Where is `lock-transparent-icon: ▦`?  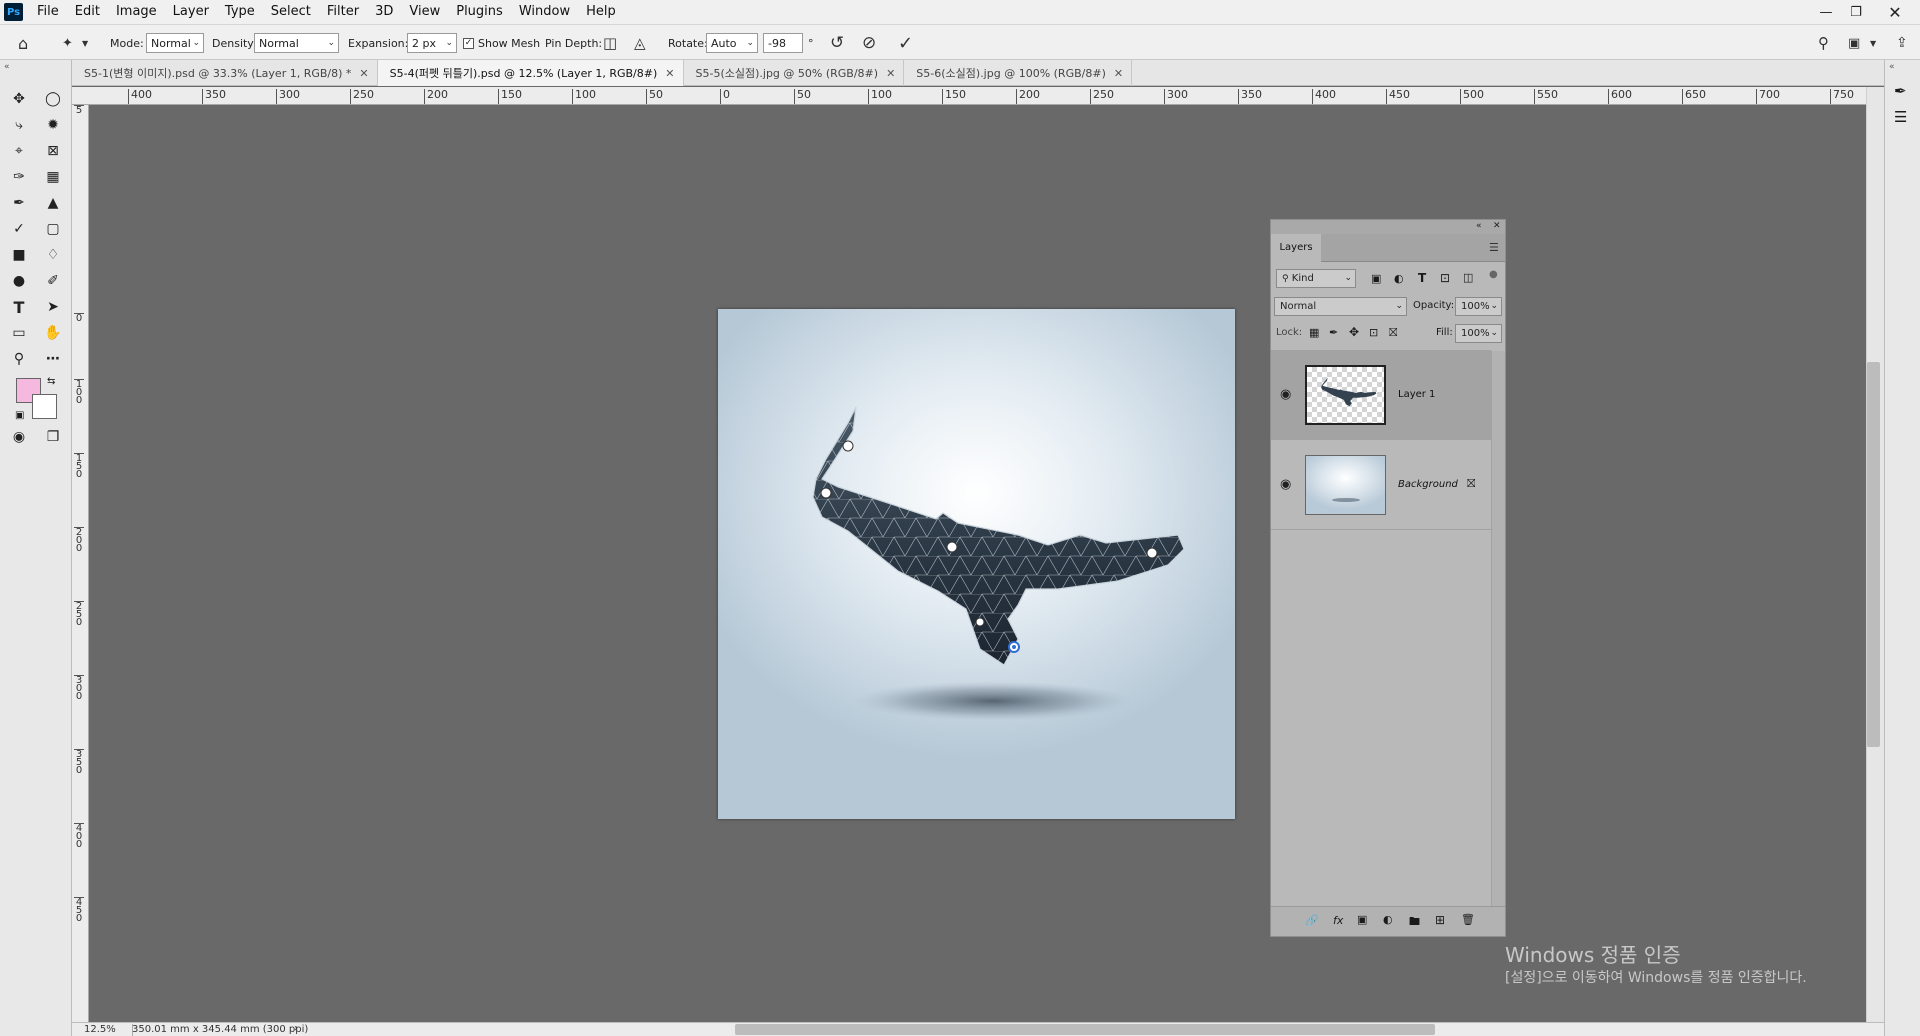 lock-transparent-icon: ▦ is located at coordinates (1314, 332).